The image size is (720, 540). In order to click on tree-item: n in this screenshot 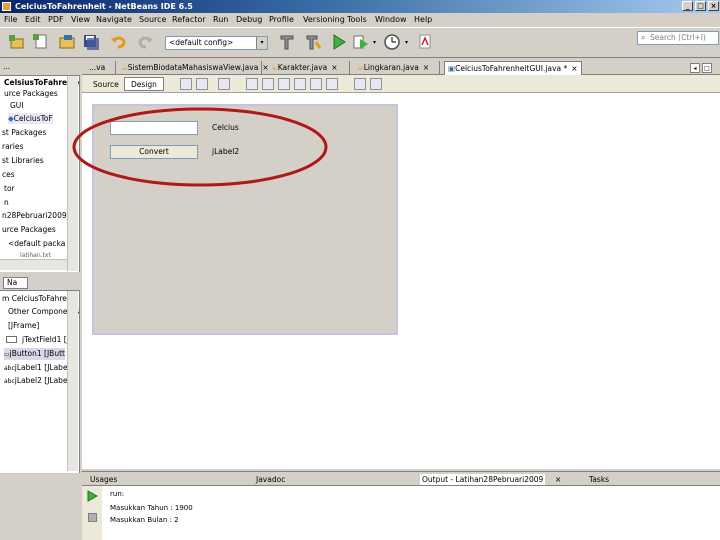, I will do `click(6, 202)`.